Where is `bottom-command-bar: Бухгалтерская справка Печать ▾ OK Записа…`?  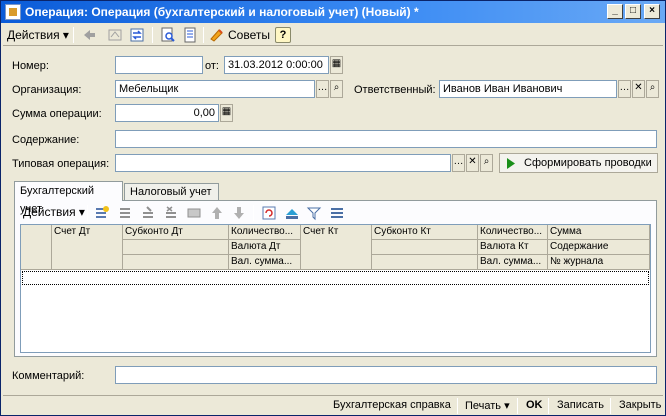 bottom-command-bar: Бухгалтерская справка Печать ▾ OK Записа… is located at coordinates (333, 405).